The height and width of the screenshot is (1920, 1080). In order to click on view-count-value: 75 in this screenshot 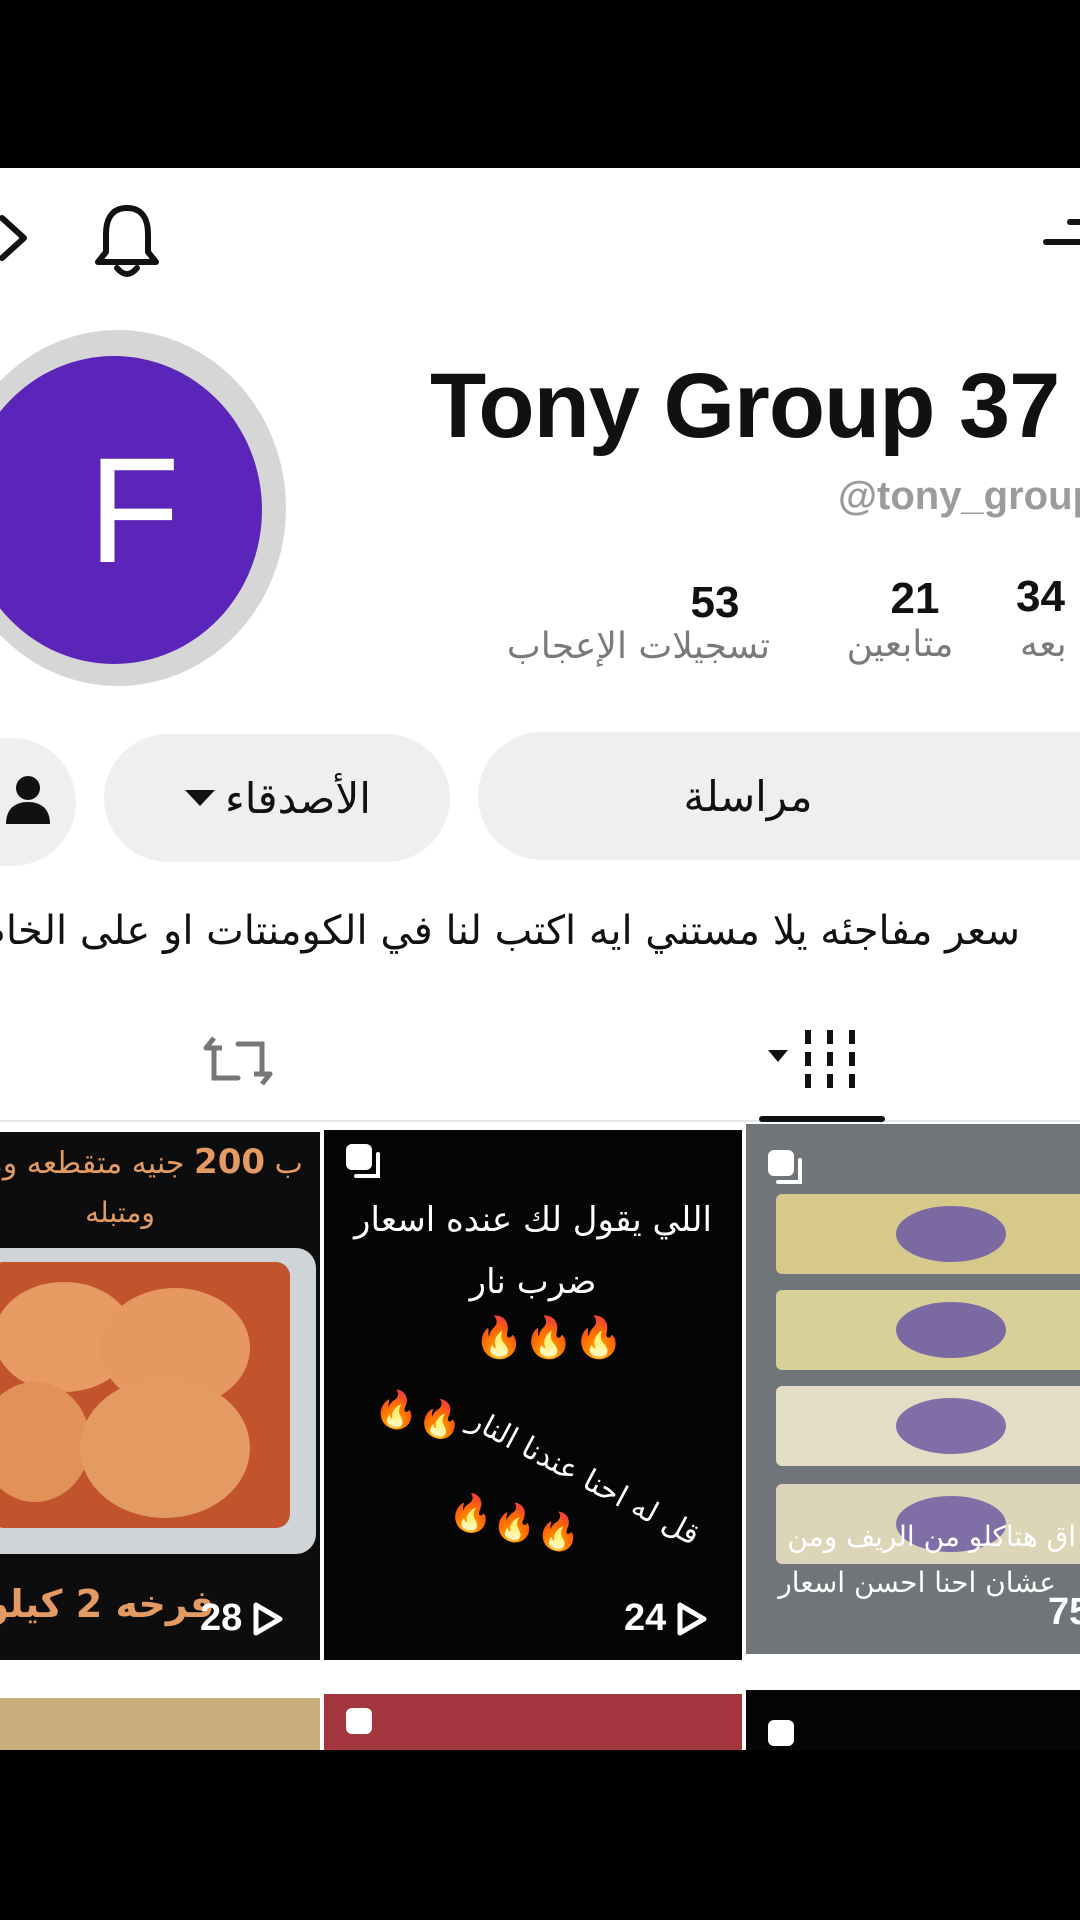, I will do `click(1064, 1612)`.